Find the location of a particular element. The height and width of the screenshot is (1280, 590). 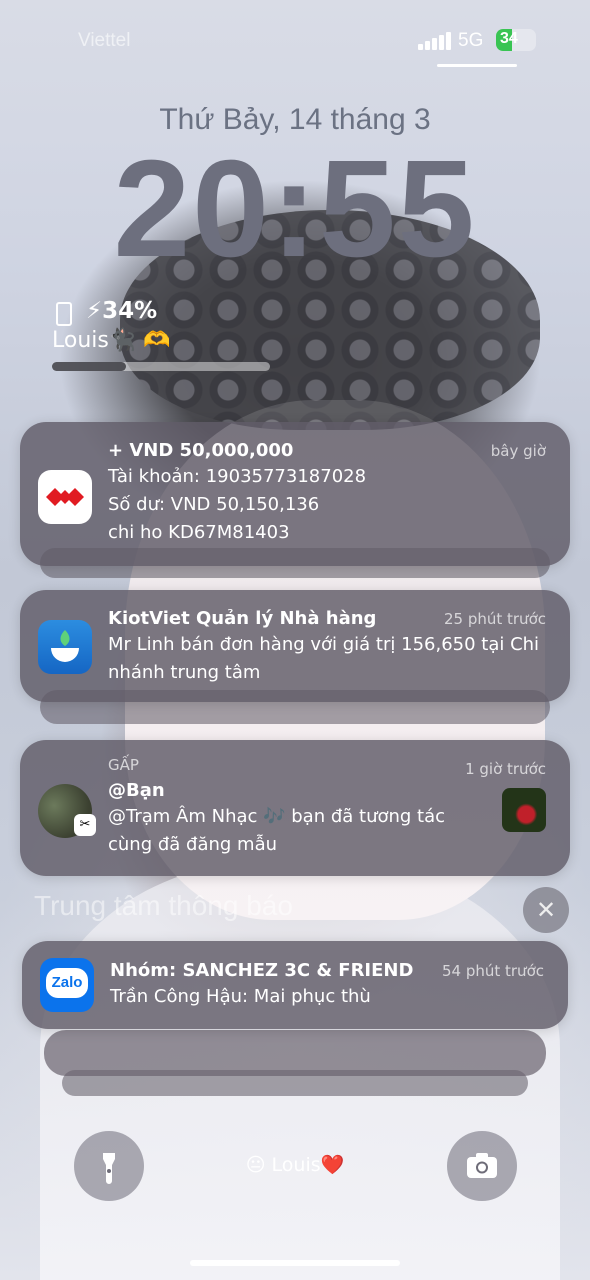

close-icon: ✕ is located at coordinates (546, 910).